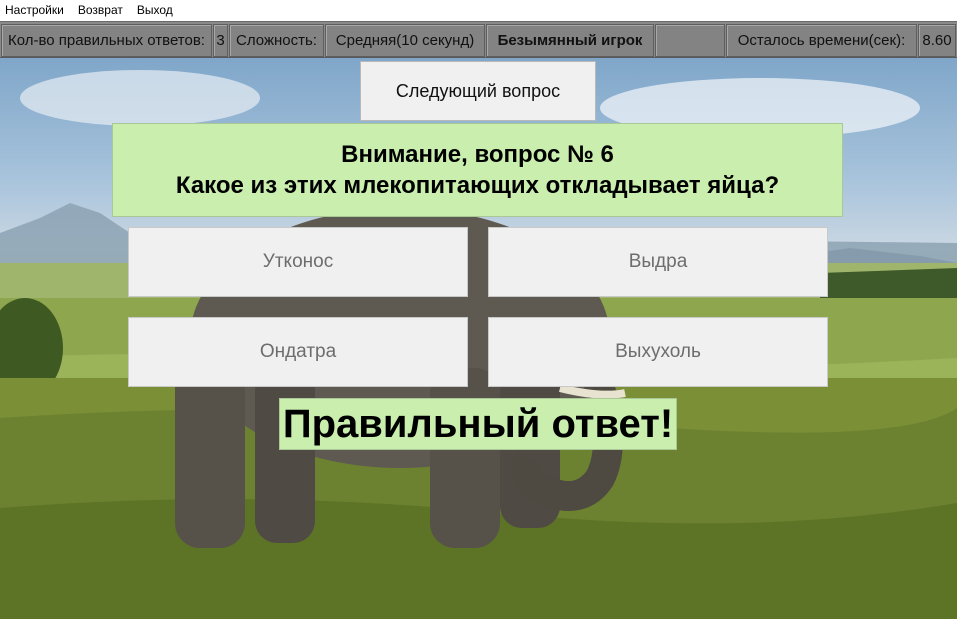  What do you see at coordinates (106, 40) in the screenshot?
I see `correct-count-label: Кол-во правильных ответов:` at bounding box center [106, 40].